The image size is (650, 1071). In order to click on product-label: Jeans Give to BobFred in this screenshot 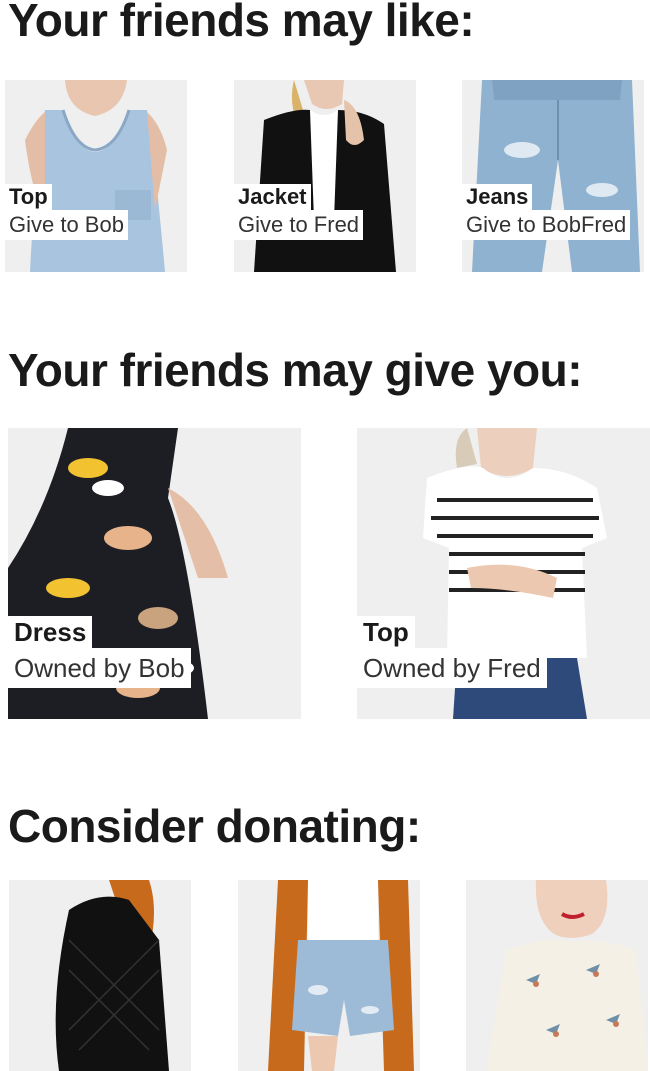, I will do `click(546, 212)`.